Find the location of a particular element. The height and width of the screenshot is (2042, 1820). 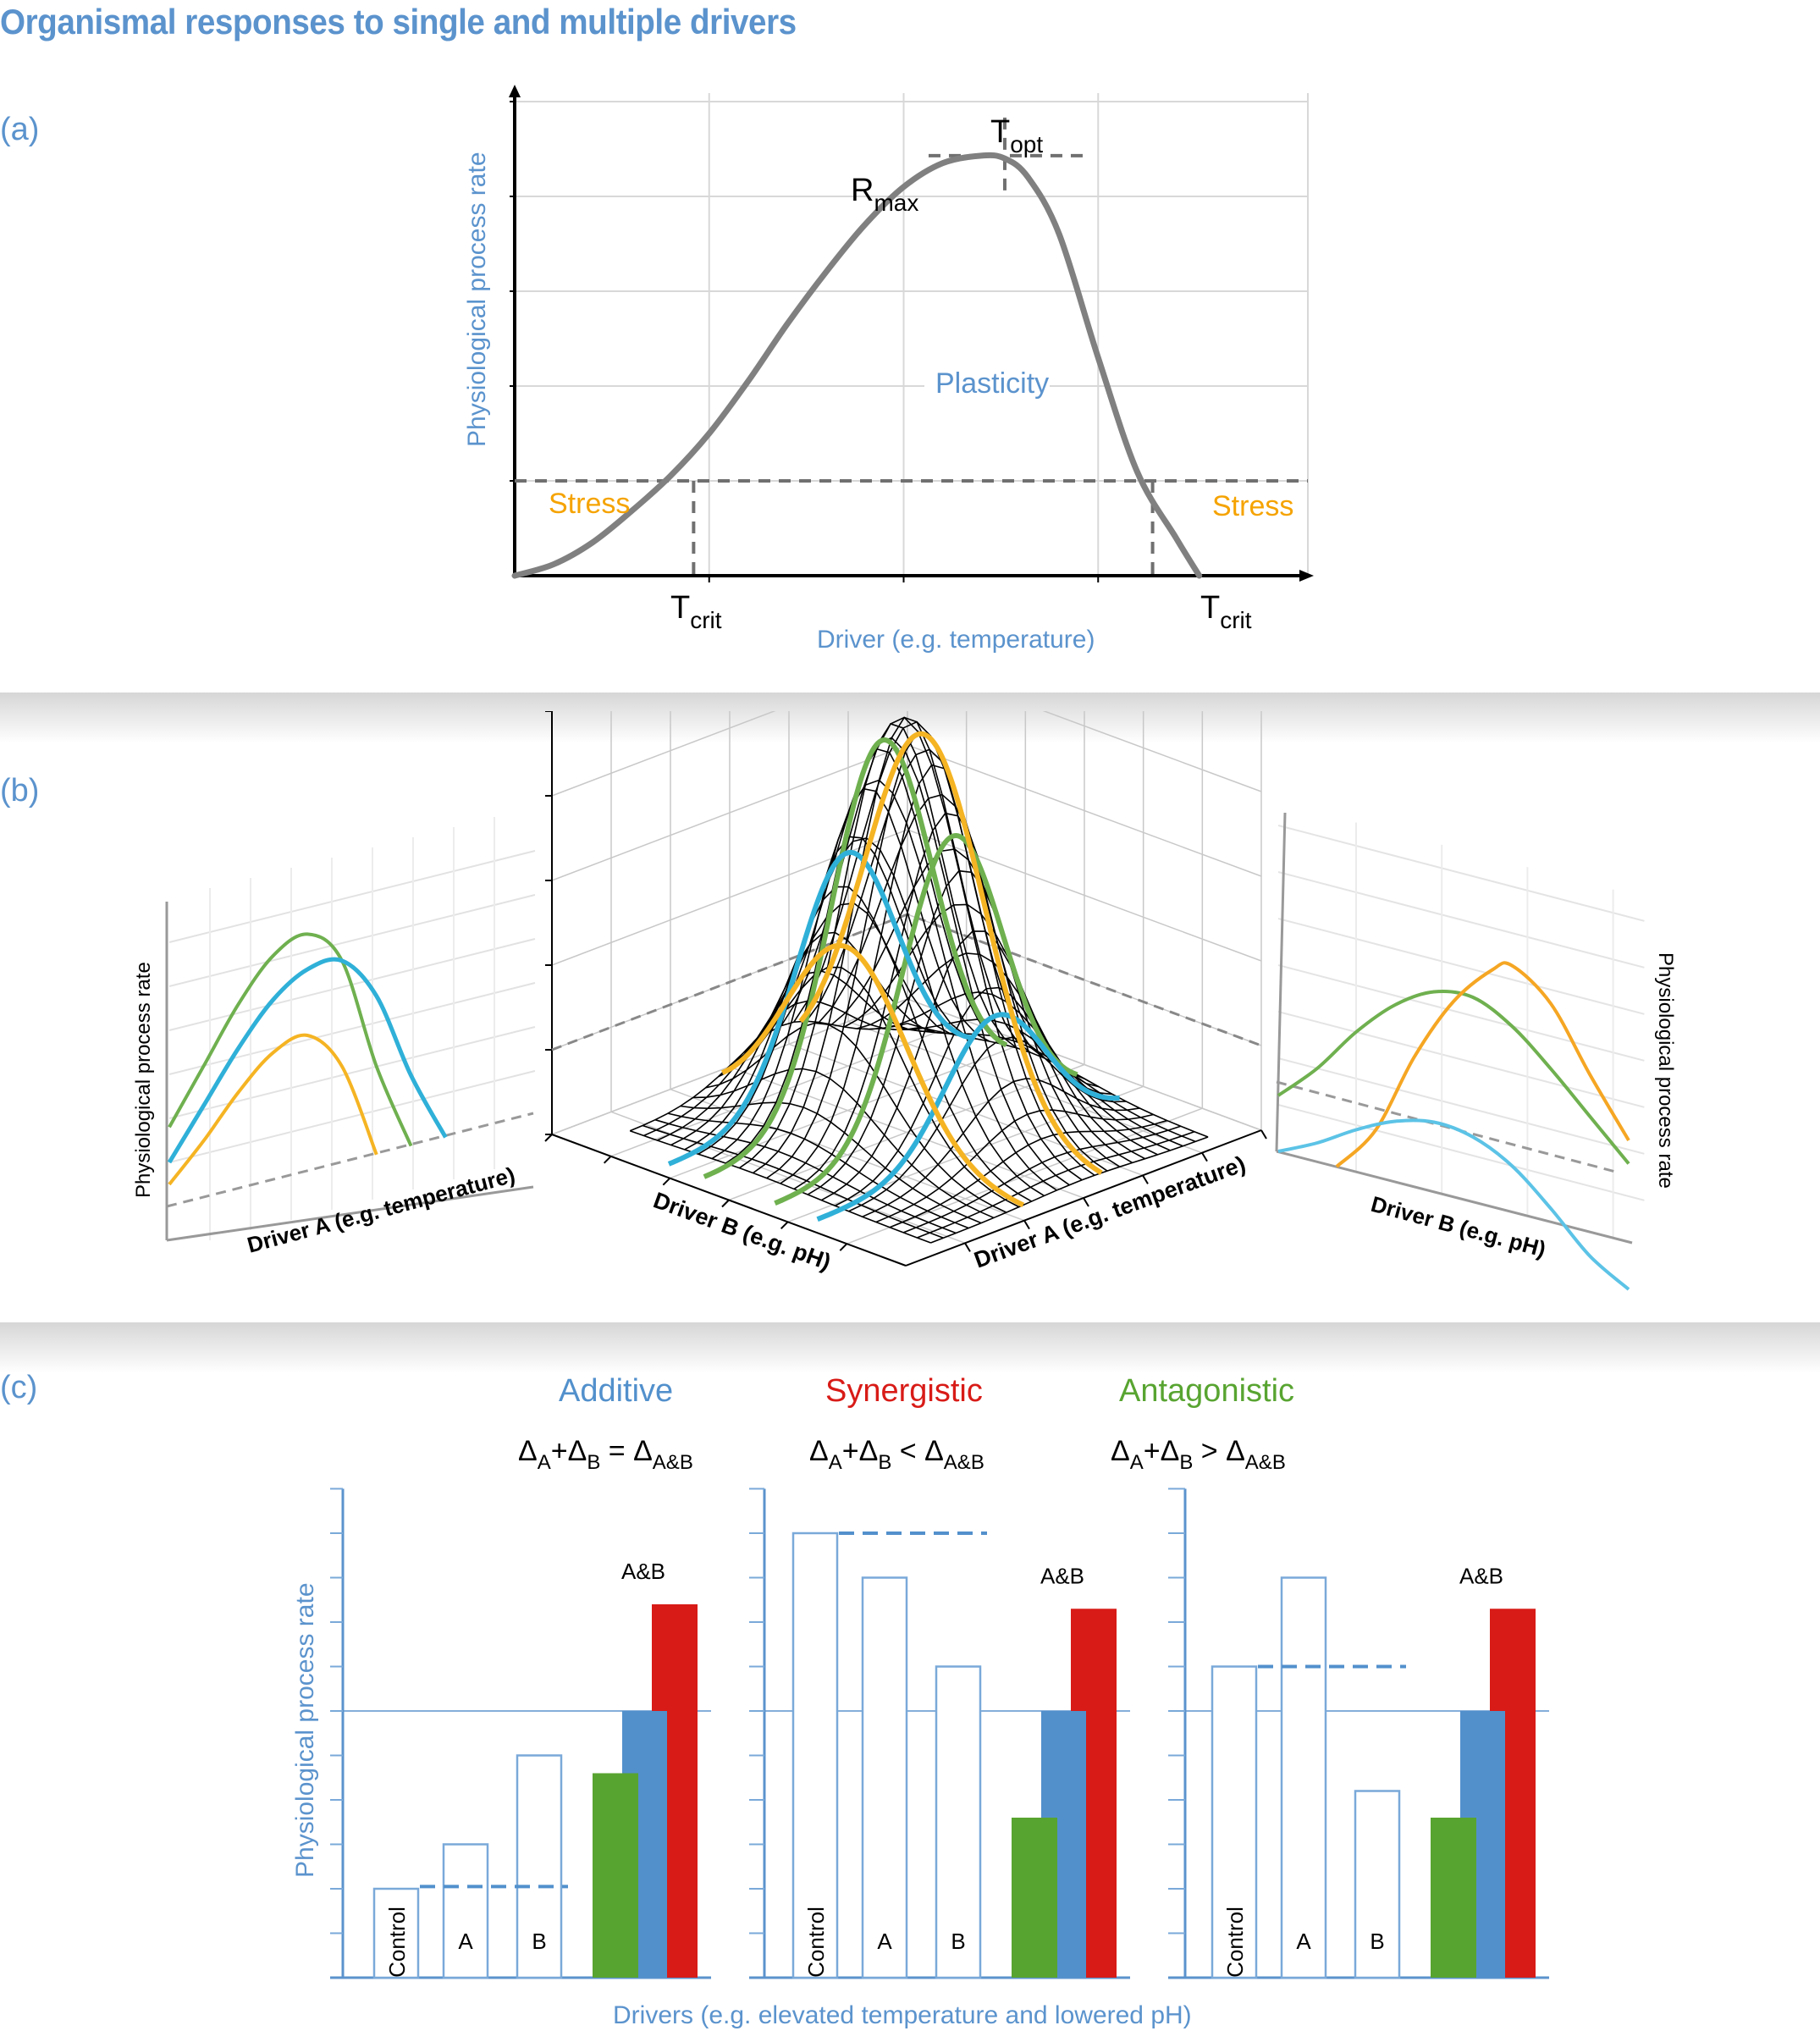

plasticity-label: Plasticity is located at coordinates (992, 383).